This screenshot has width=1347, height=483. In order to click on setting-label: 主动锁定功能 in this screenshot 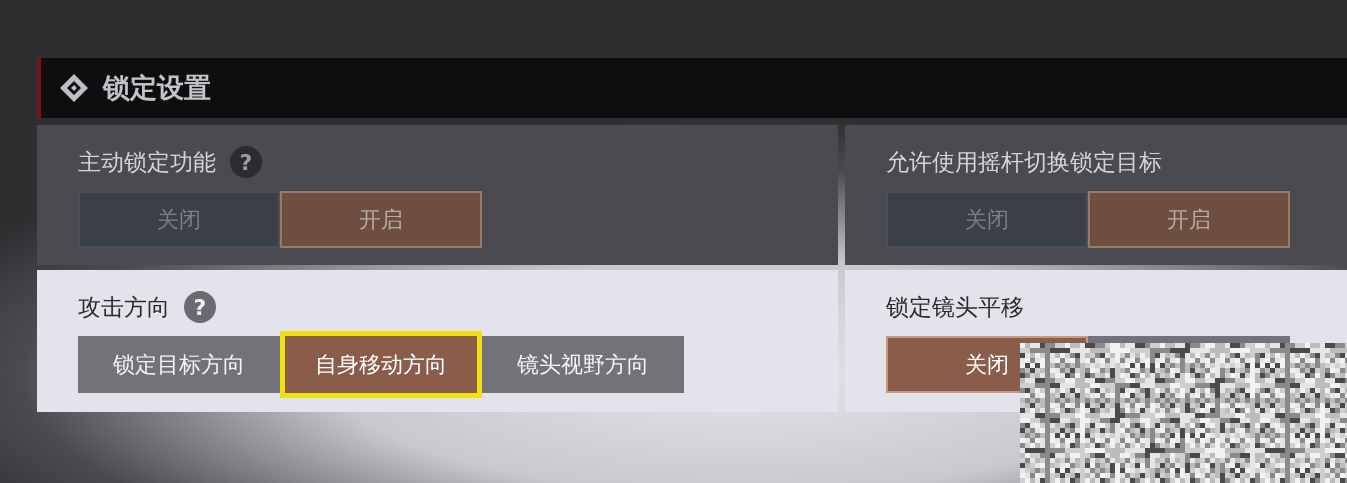, I will do `click(147, 162)`.